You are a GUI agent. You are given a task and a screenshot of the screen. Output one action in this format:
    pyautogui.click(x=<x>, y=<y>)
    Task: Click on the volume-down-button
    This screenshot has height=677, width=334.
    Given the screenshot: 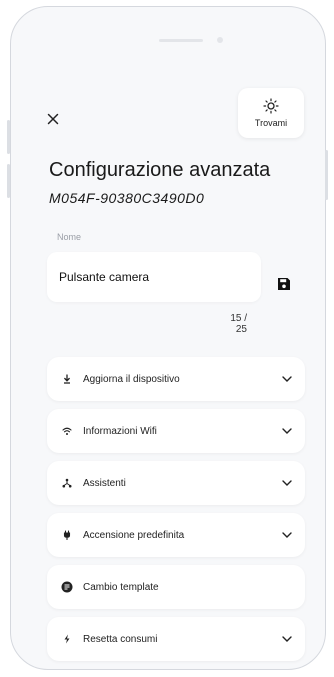 What is the action you would take?
    pyautogui.click(x=8, y=181)
    